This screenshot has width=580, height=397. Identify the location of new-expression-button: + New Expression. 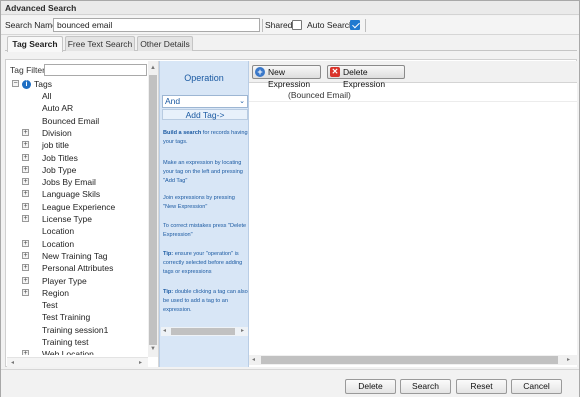
(286, 77).